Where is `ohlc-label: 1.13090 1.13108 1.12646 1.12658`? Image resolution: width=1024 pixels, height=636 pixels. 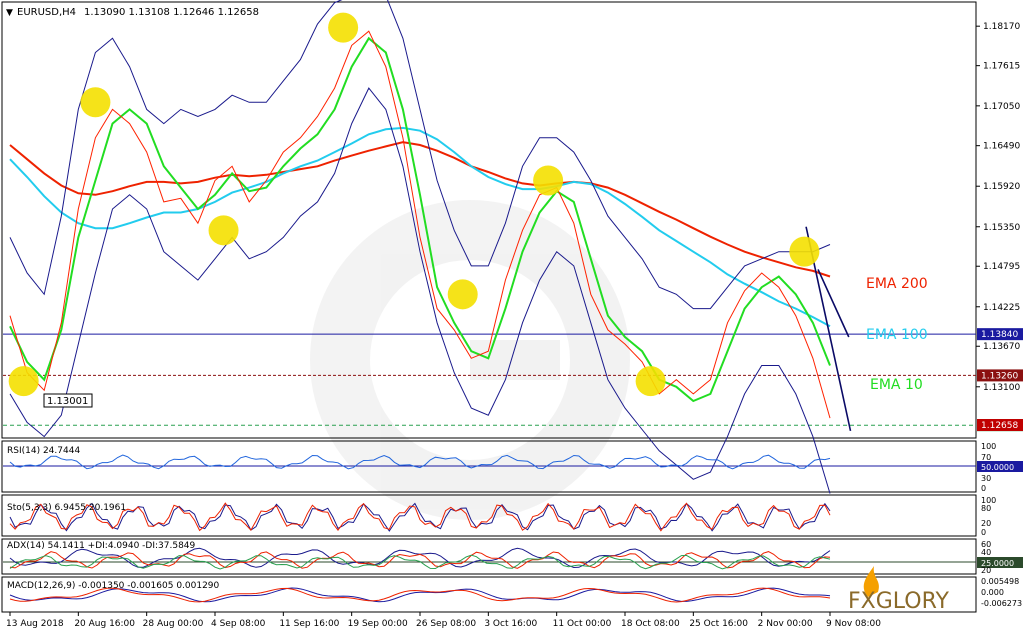 ohlc-label: 1.13090 1.13108 1.12646 1.12658 is located at coordinates (171, 12).